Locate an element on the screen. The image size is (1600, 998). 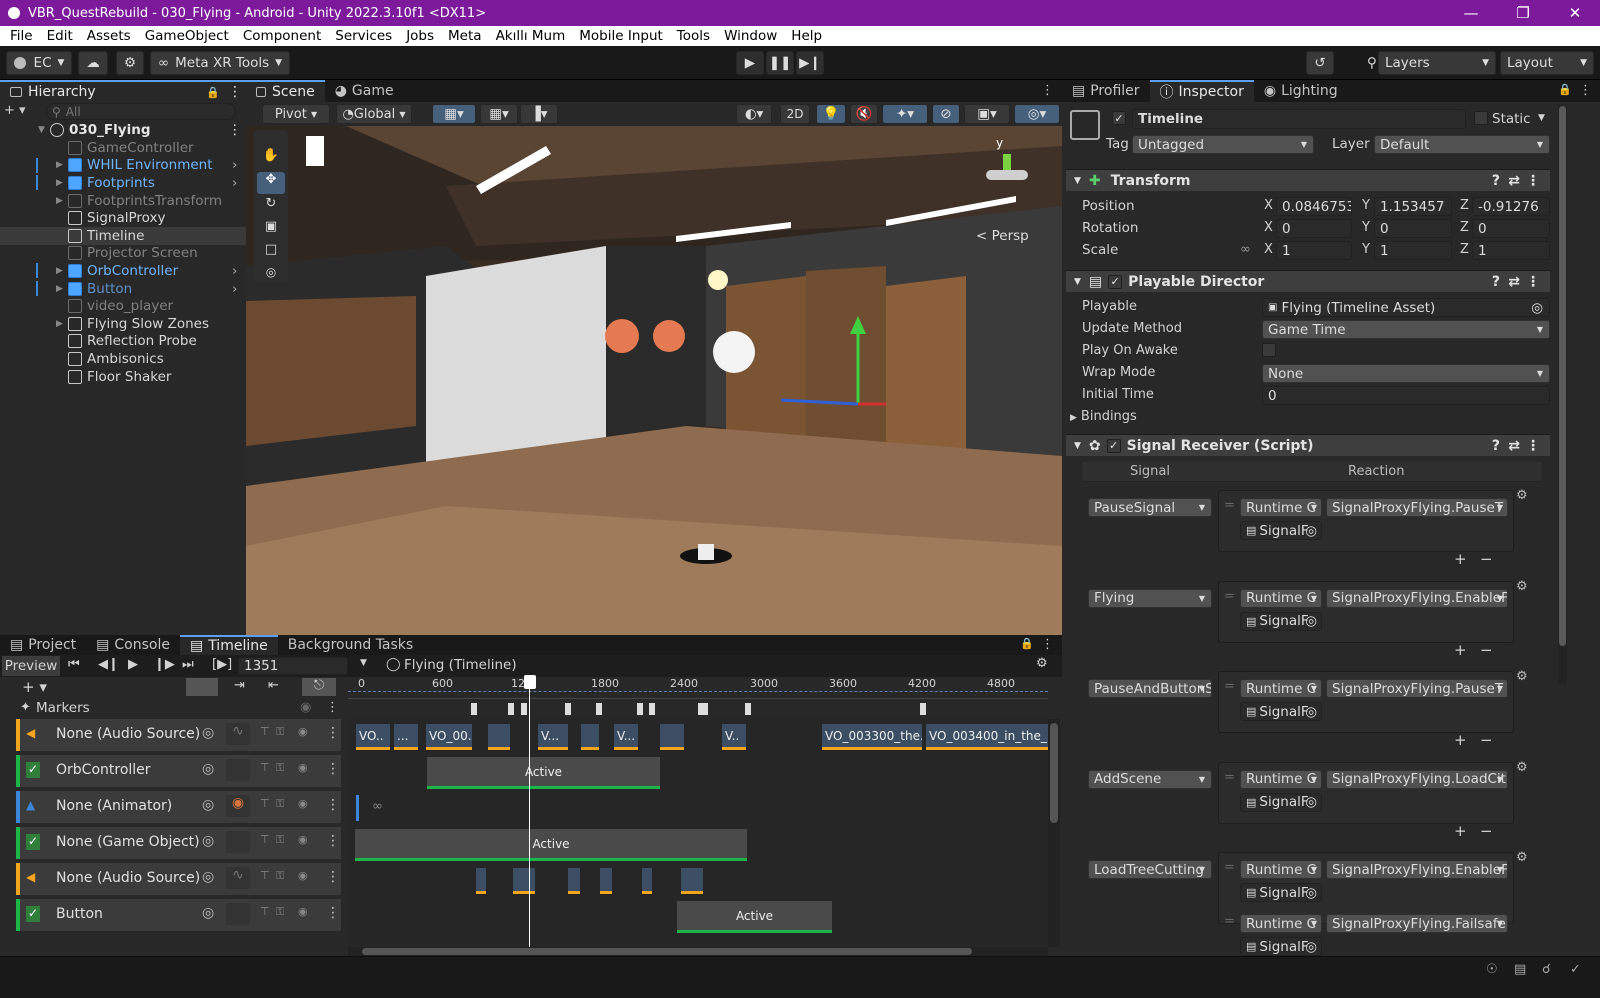
menu-tools: Tools is located at coordinates (693, 36).